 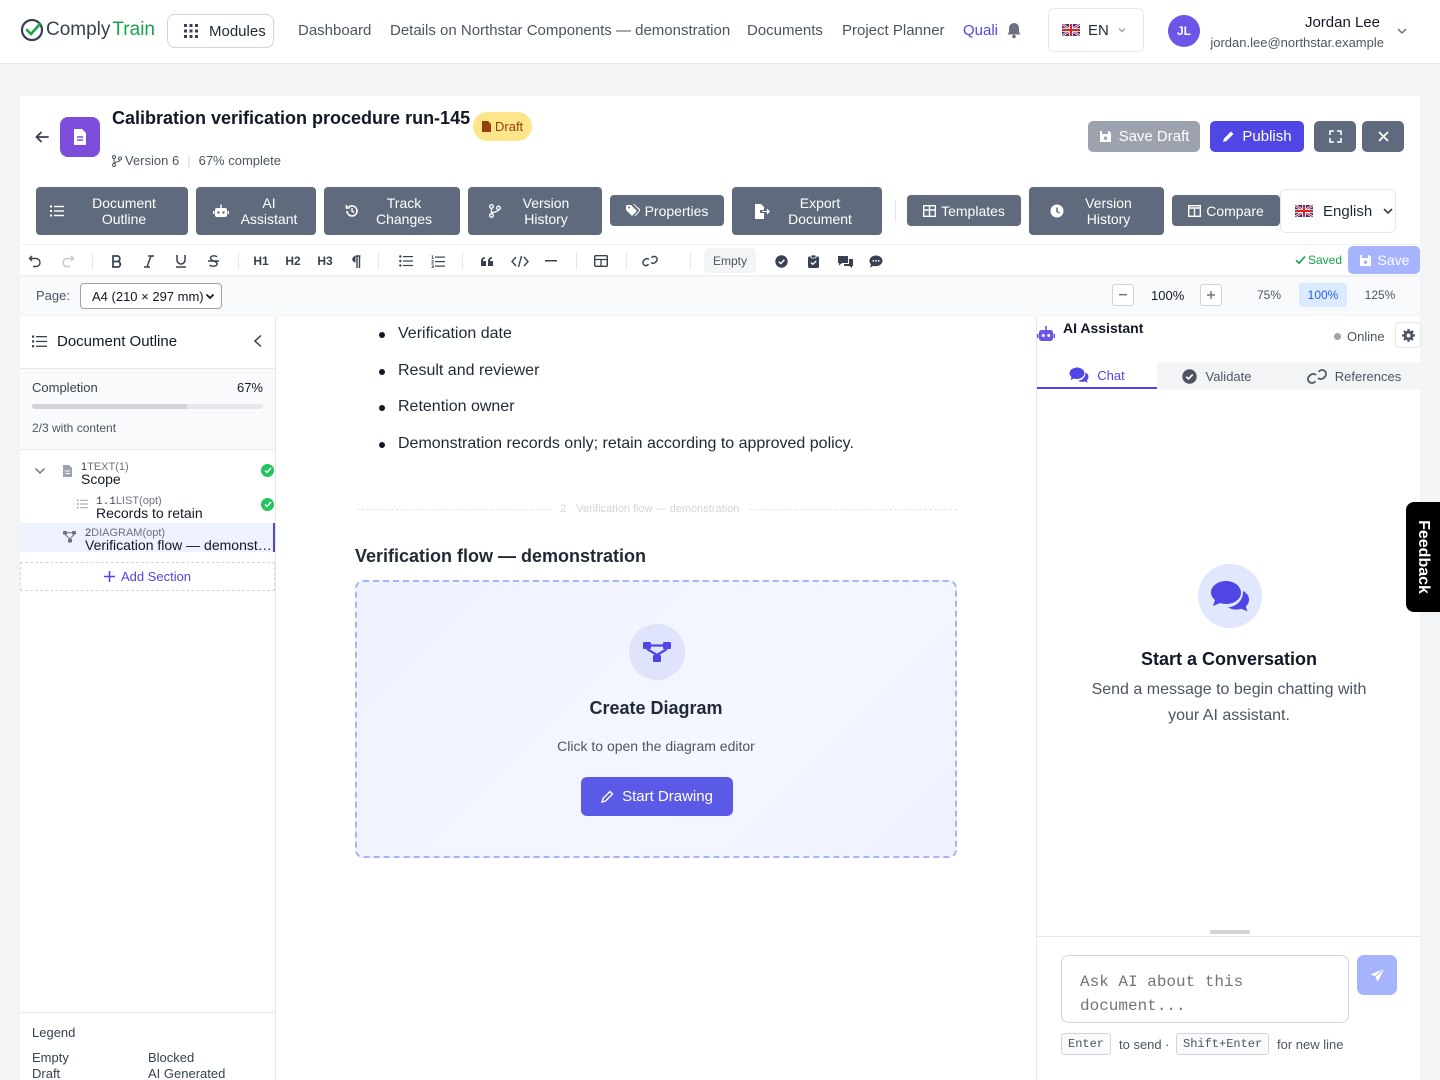 I want to click on chevron-down-icon, so click(x=40, y=471).